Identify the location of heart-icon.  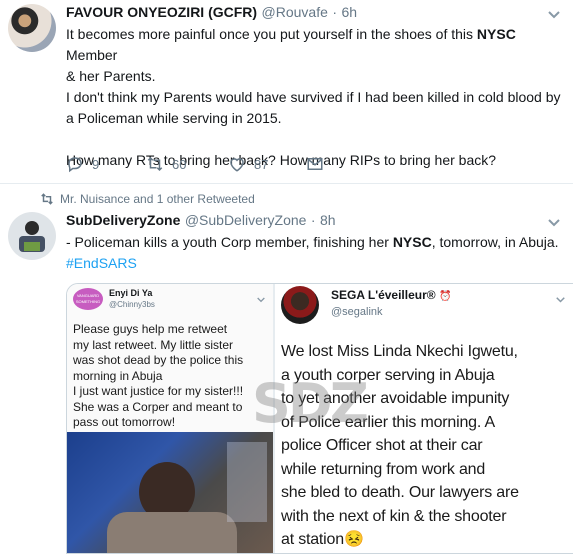
(237, 165).